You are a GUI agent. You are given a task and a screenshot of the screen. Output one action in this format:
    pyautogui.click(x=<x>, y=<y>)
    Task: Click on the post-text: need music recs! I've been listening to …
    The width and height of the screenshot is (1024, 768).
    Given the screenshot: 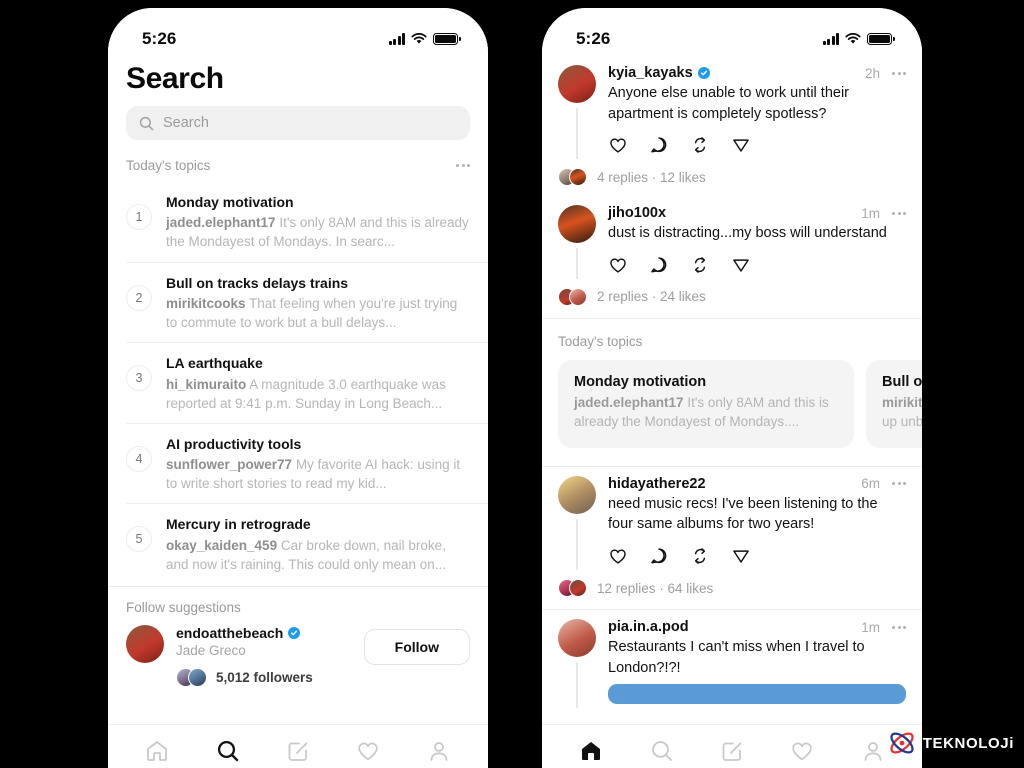 What is the action you would take?
    pyautogui.click(x=743, y=514)
    